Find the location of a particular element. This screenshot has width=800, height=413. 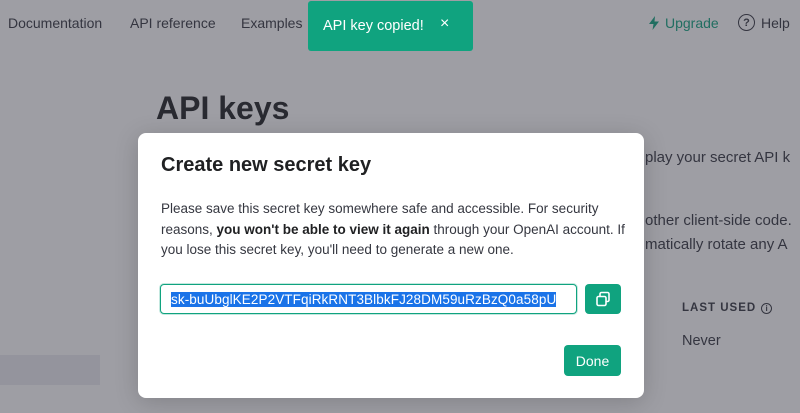

dialog-title: Create new secret key is located at coordinates (266, 165).